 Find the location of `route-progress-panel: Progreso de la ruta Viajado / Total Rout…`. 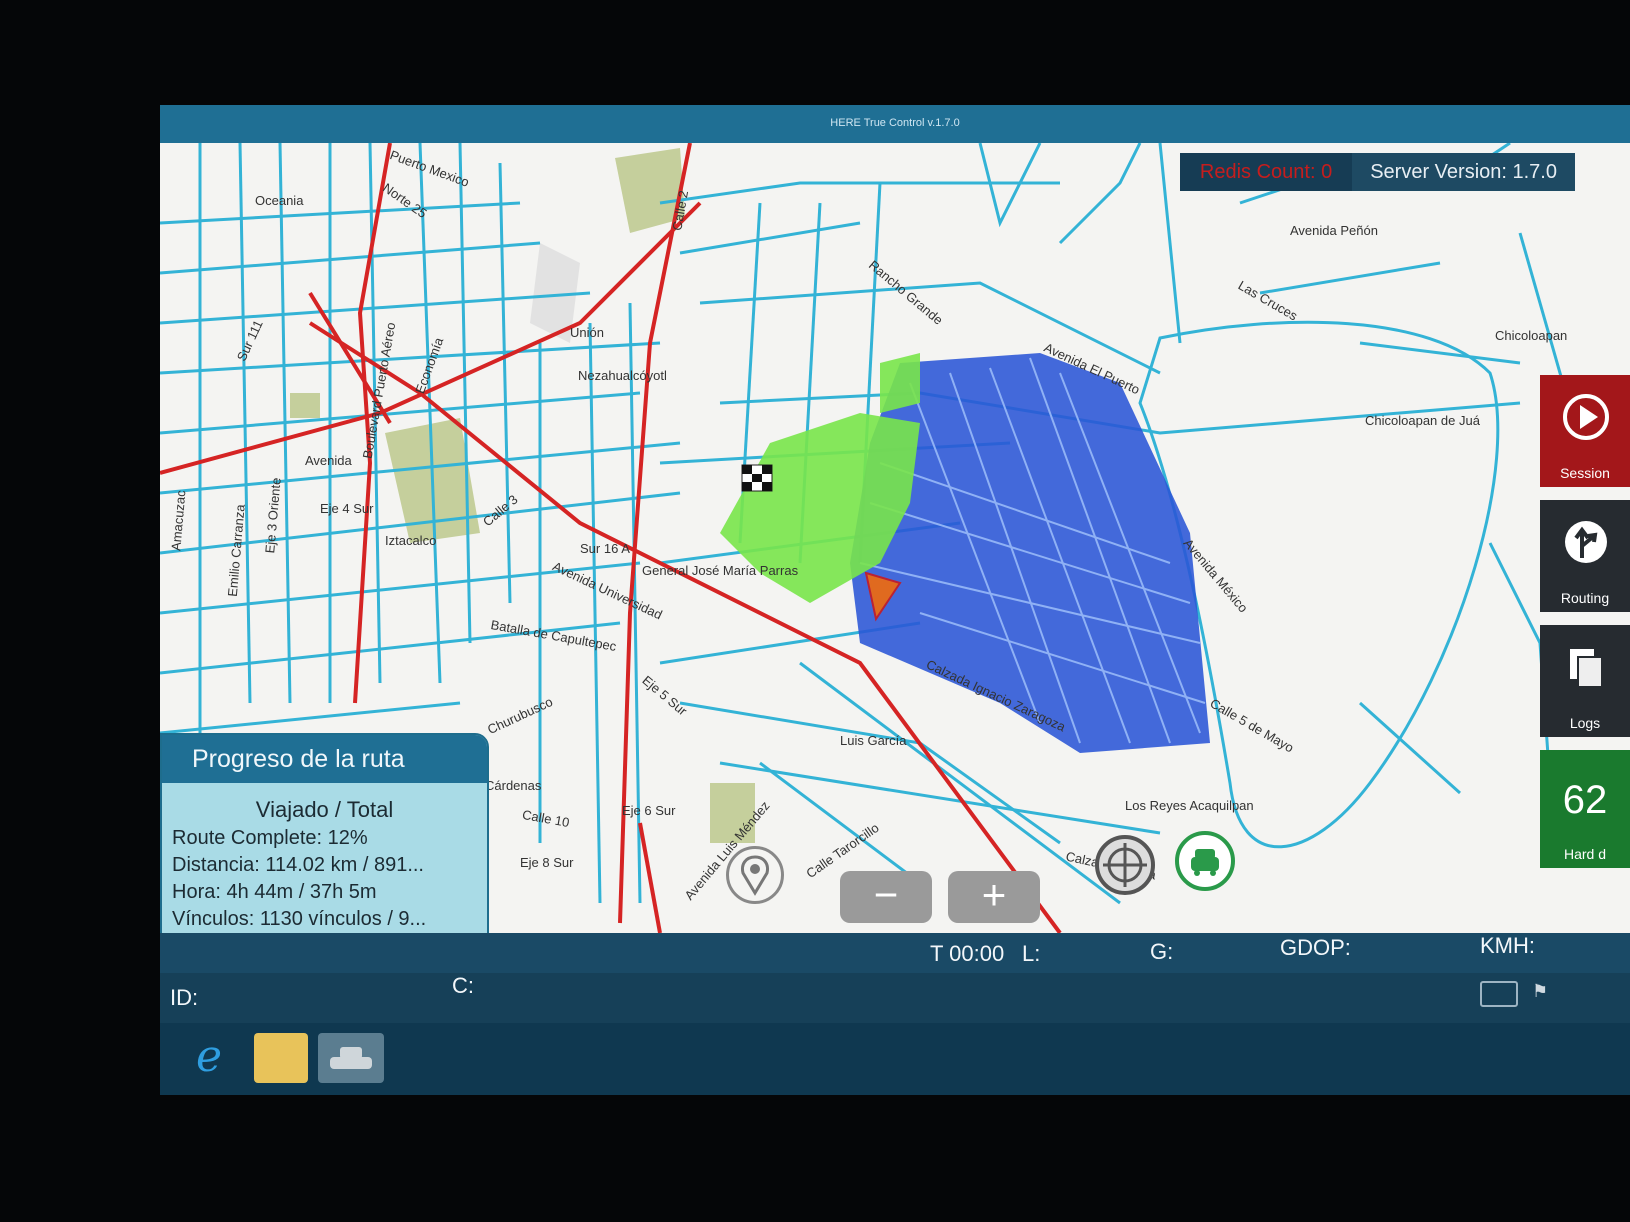

route-progress-panel: Progreso de la ruta Viajado / Total Rout… is located at coordinates (324, 833).